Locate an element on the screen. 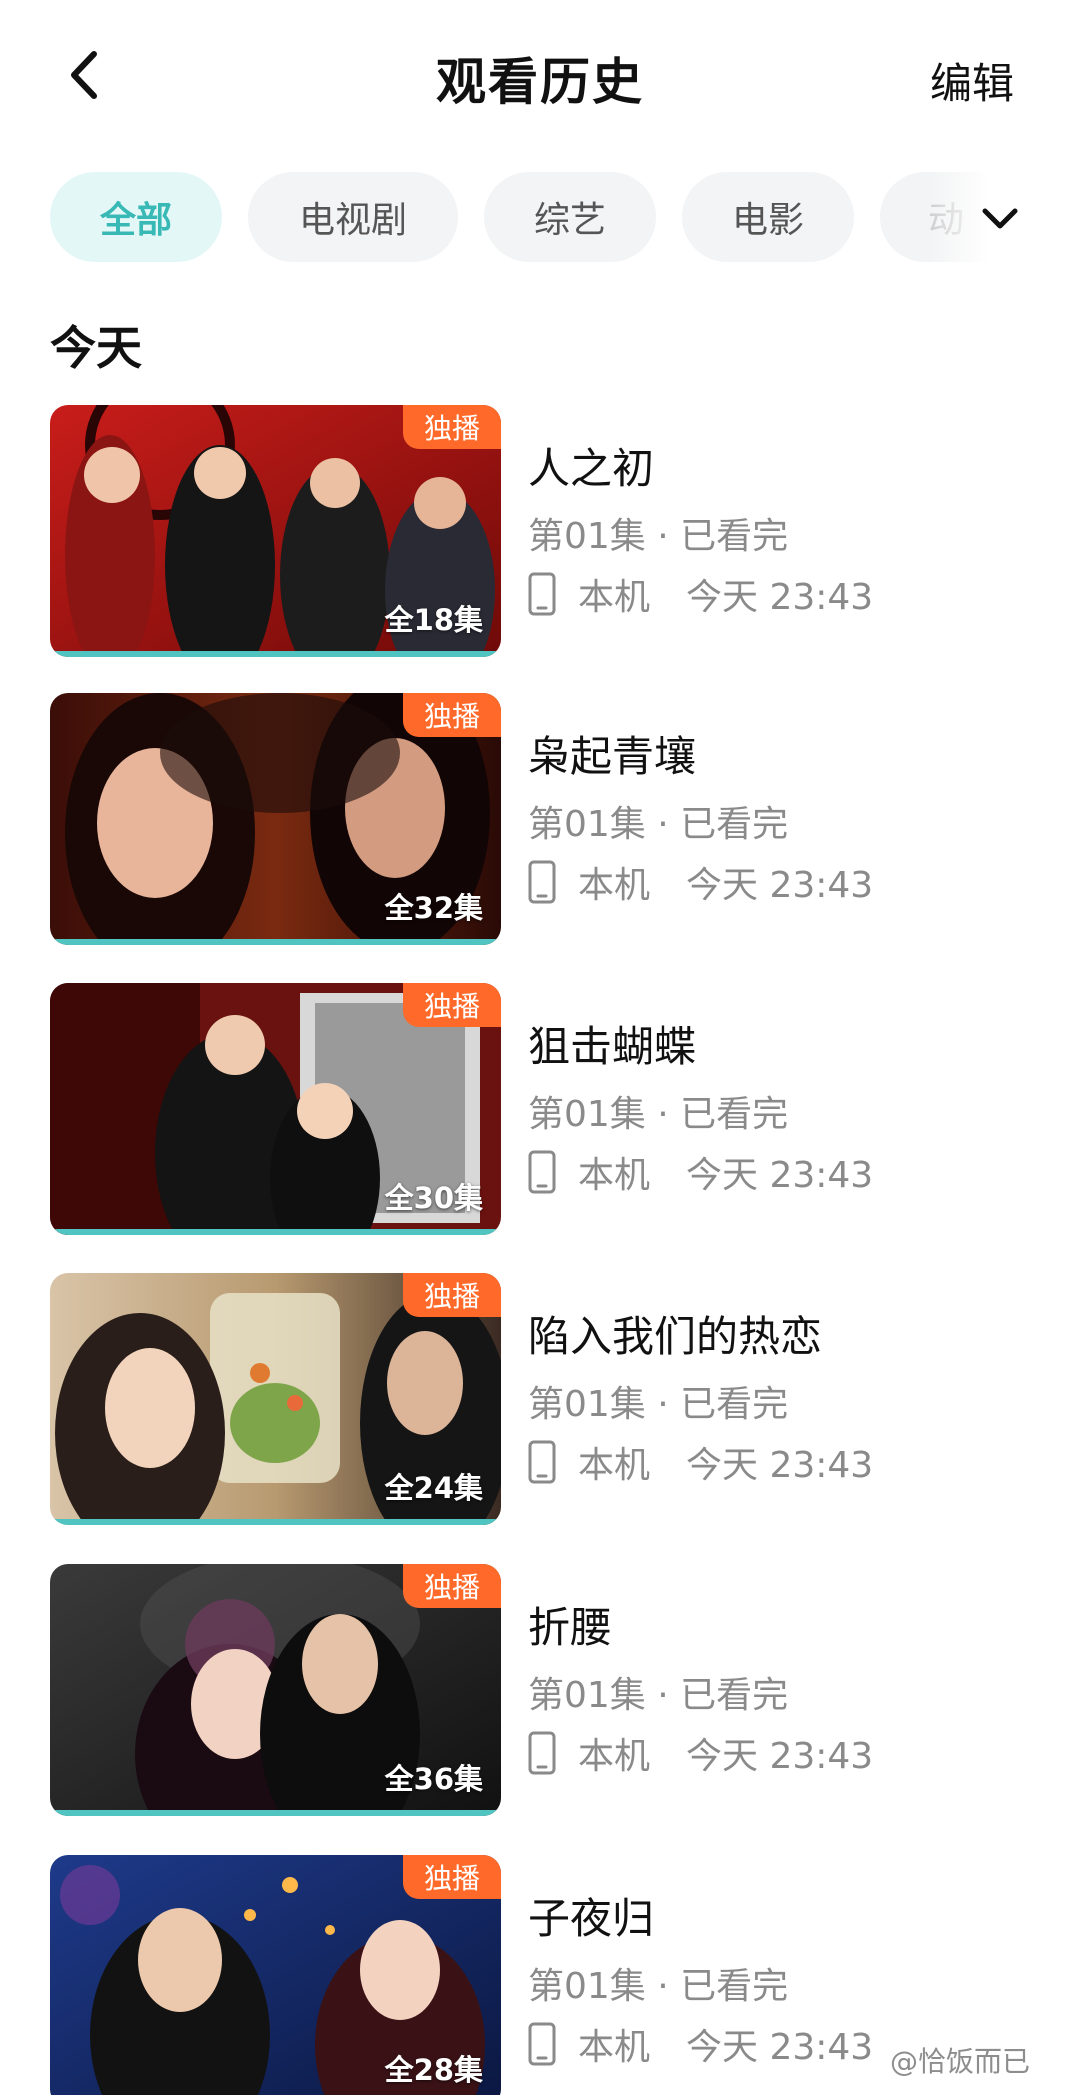  category-filter-bar: 全部 电视剧 综艺 电影 动 is located at coordinates (540, 218).